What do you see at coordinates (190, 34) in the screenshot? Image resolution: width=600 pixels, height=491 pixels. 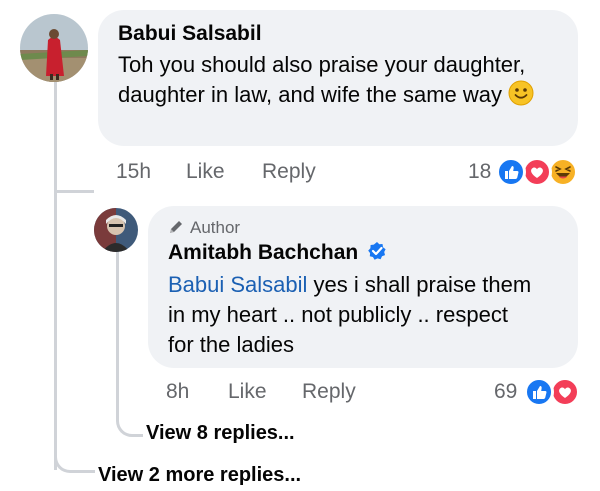 I see `comment-author-name: Babui Salsabil` at bounding box center [190, 34].